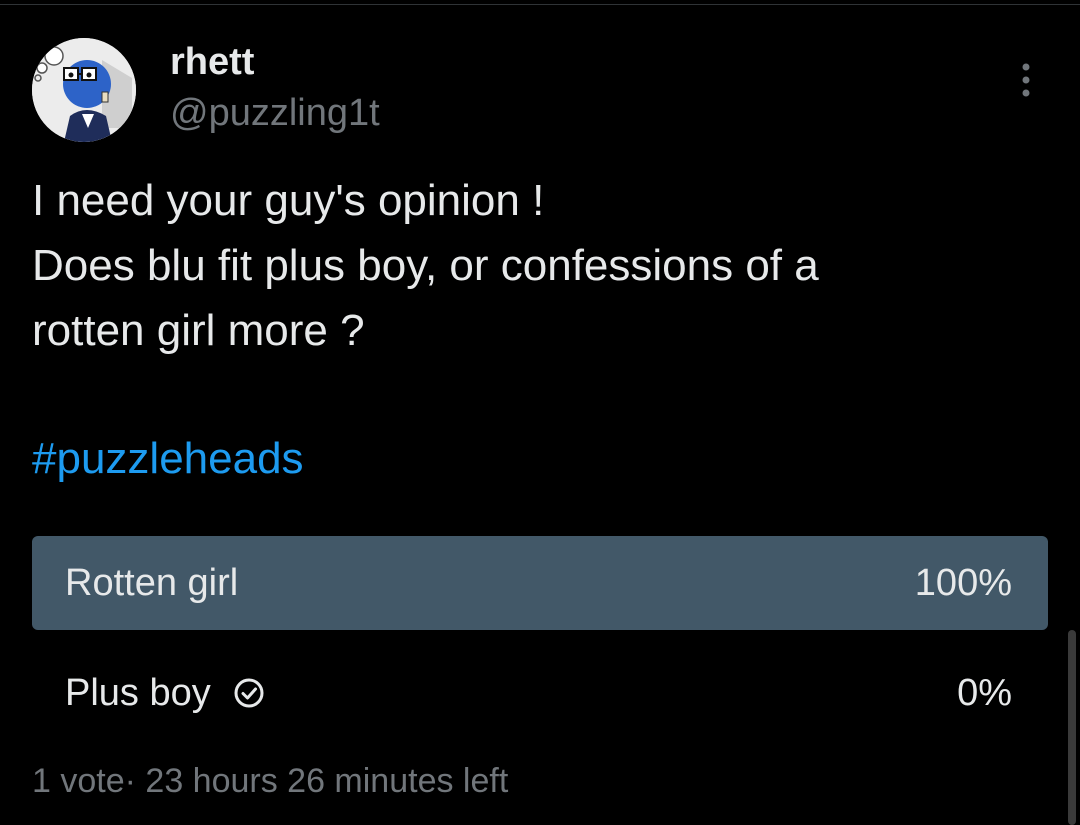  Describe the element at coordinates (963, 582) in the screenshot. I see `poll-option-percent: 100%` at that location.